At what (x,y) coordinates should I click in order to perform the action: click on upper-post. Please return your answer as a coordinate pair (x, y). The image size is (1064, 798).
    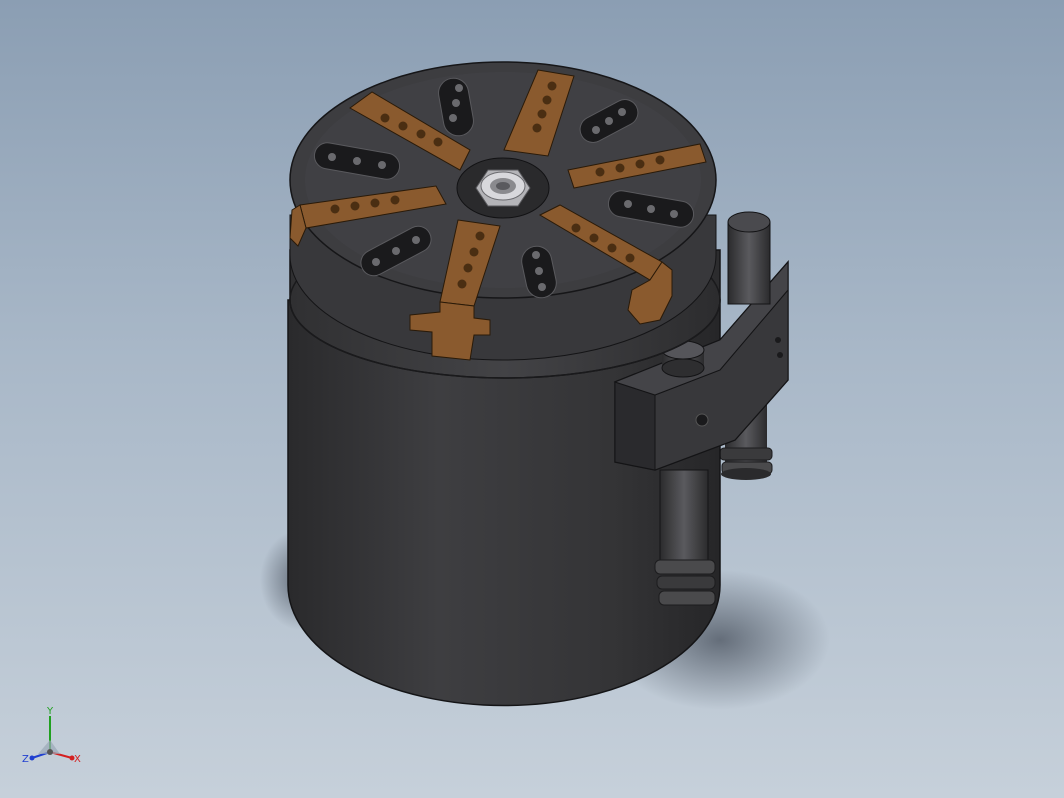
    Looking at the image, I should click on (749, 258).